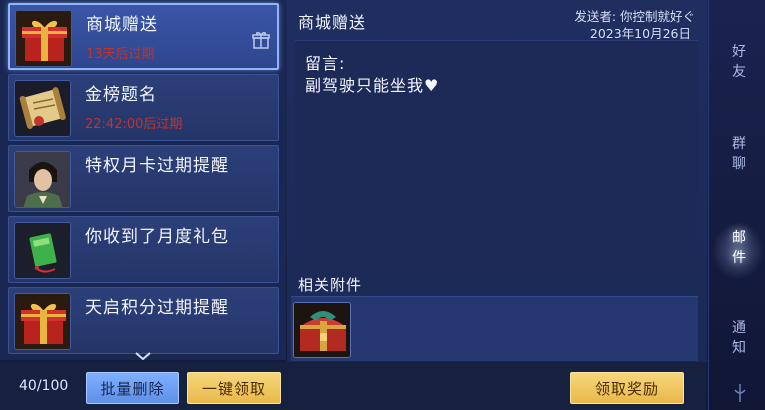 Image resolution: width=765 pixels, height=410 pixels. I want to click on tab-notifications: 通 知, so click(739, 338).